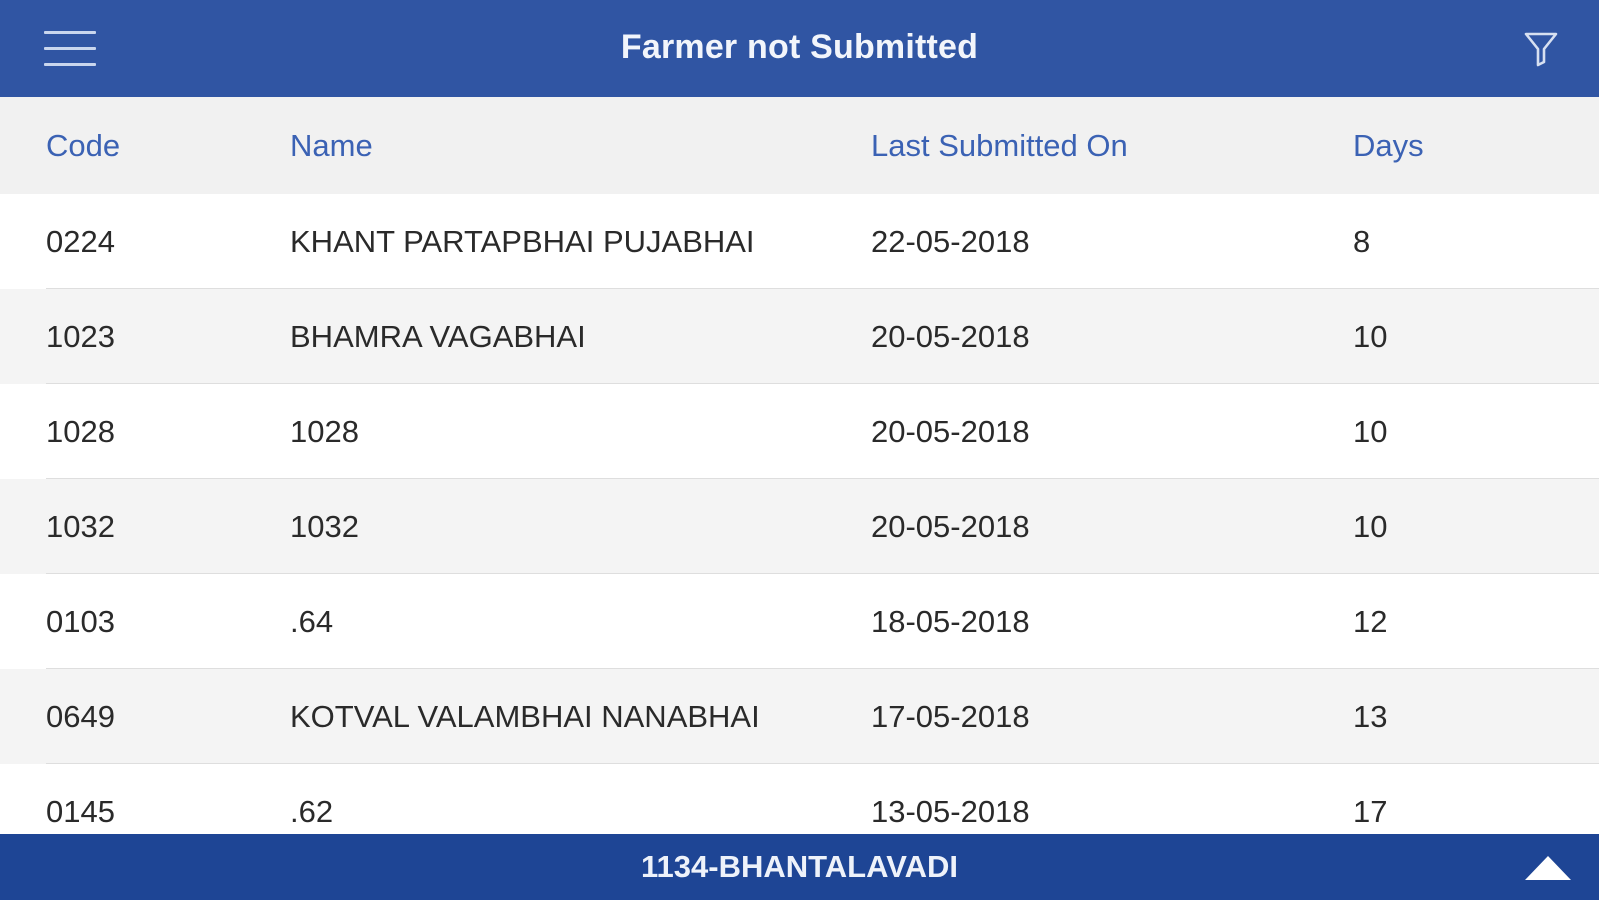  What do you see at coordinates (83, 145) in the screenshot?
I see `column-header-code: Code` at bounding box center [83, 145].